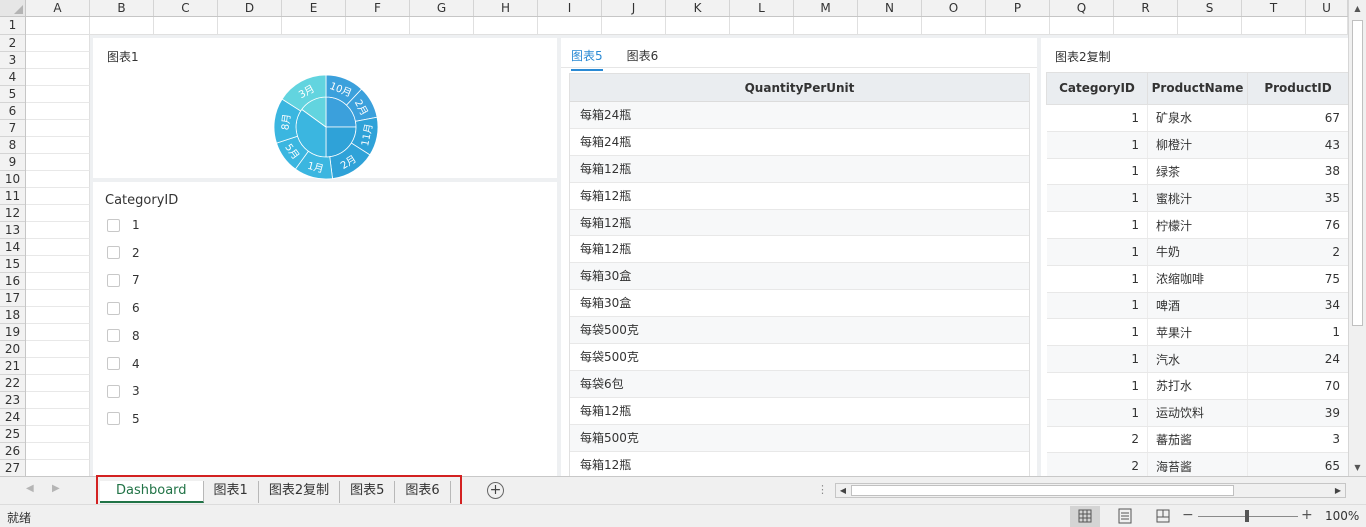 This screenshot has height=527, width=1366. I want to click on row-header: 24, so click(12, 417).